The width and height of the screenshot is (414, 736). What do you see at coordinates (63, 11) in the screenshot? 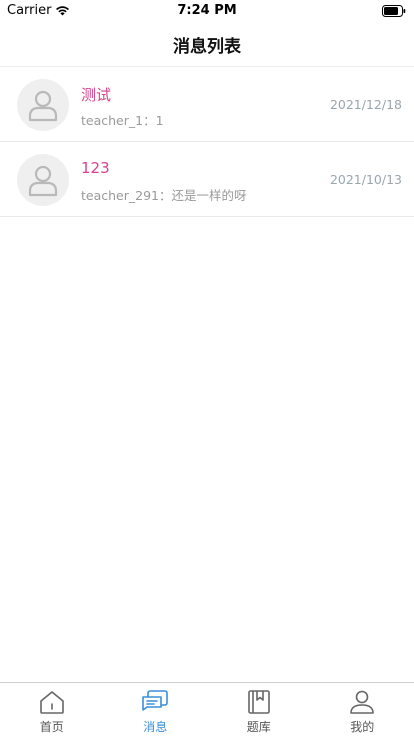
I see `wifi-icon` at bounding box center [63, 11].